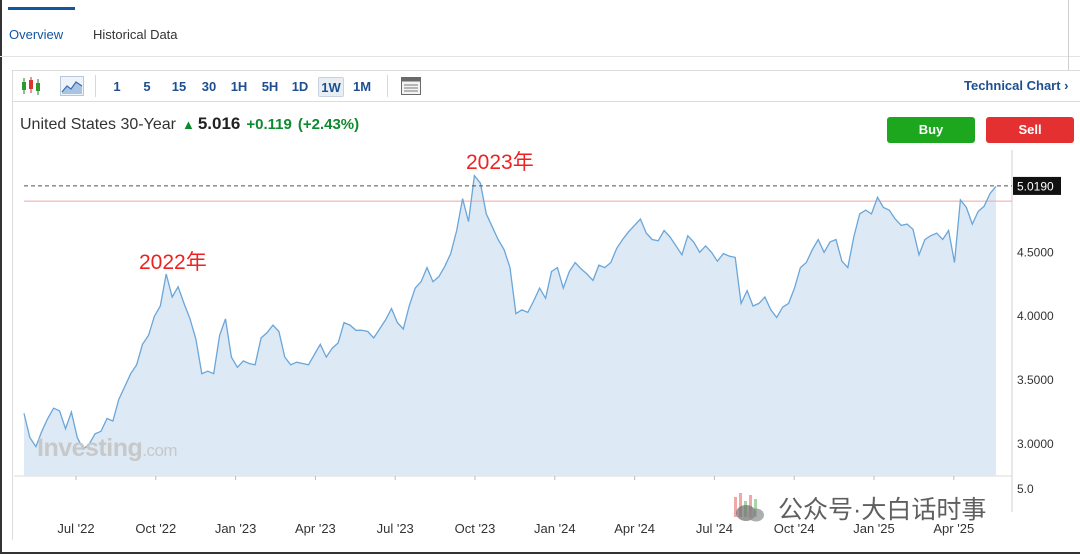 Image resolution: width=1080 pixels, height=554 pixels. What do you see at coordinates (269, 124) in the screenshot?
I see `instrument-change: +0.119` at bounding box center [269, 124].